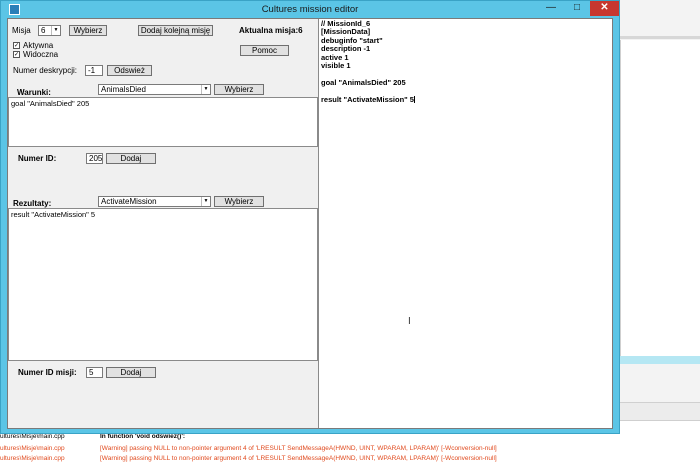  What do you see at coordinates (264, 50) in the screenshot?
I see `help-button: Pomoc` at bounding box center [264, 50].